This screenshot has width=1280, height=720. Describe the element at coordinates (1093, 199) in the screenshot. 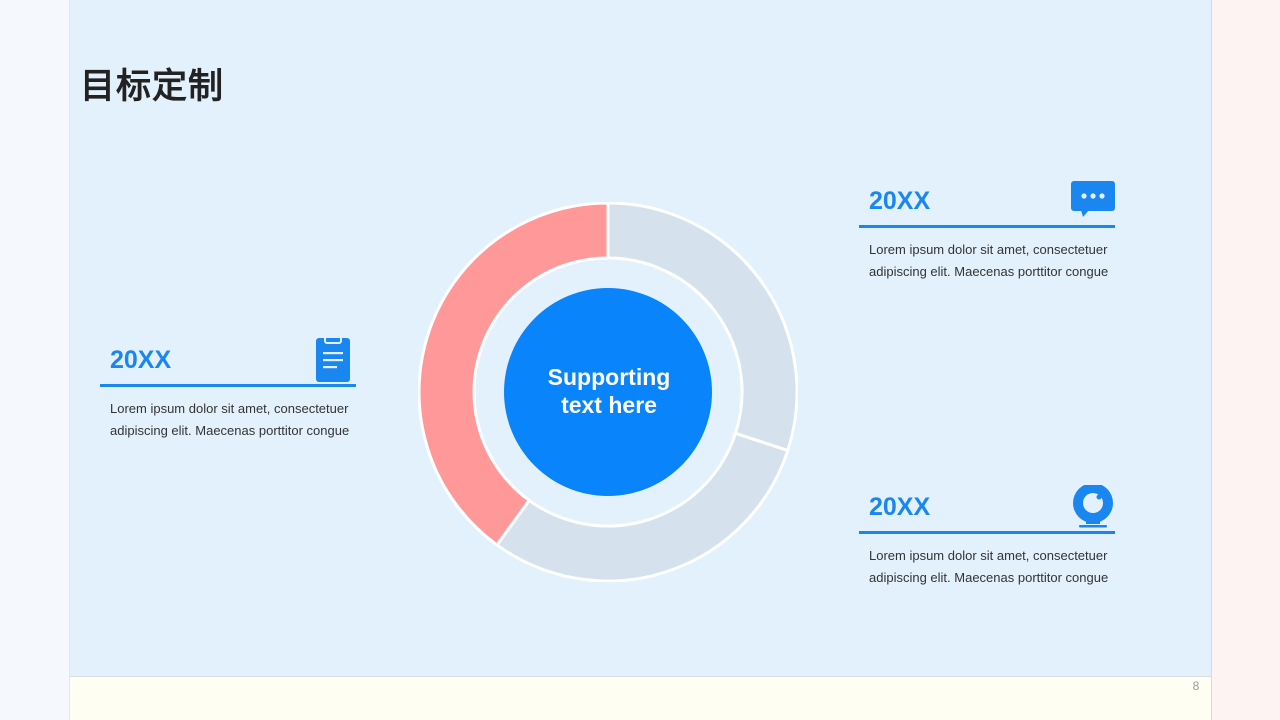

I see `chat-bubble-icon` at that location.